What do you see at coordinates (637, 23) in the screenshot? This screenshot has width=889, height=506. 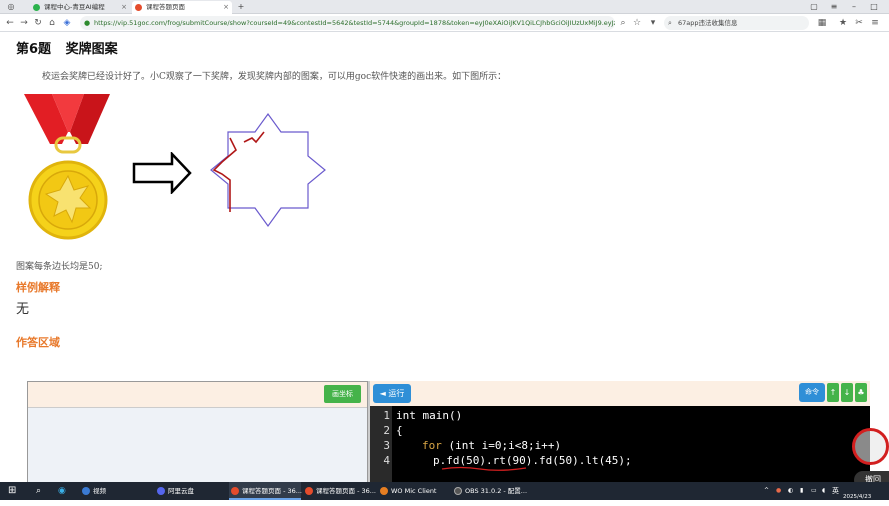 I see `bookmark-star-icon: ☆` at bounding box center [637, 23].